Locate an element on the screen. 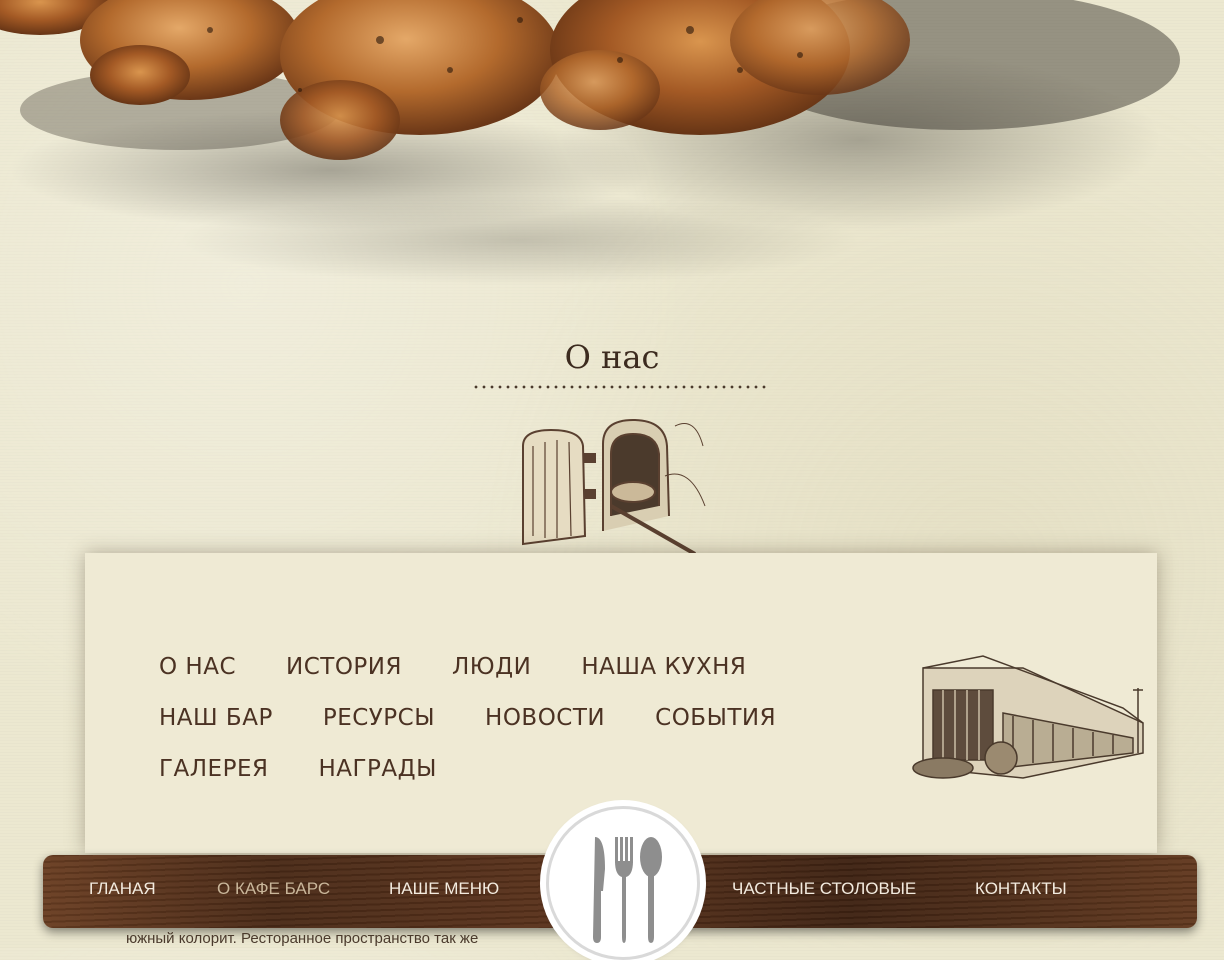 The height and width of the screenshot is (960, 1224). cutlery-icon is located at coordinates (627, 890).